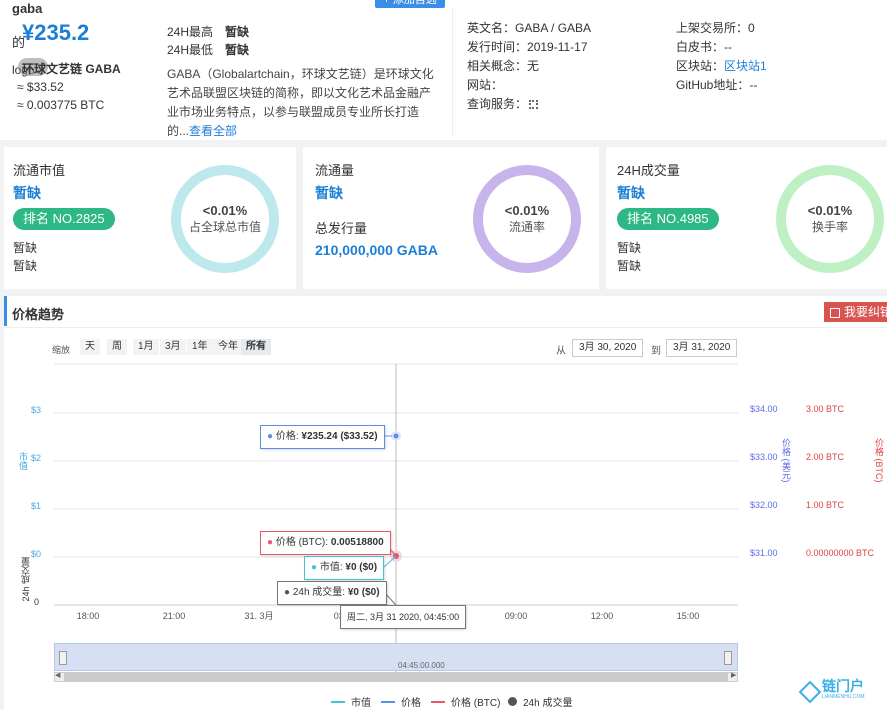  Describe the element at coordinates (491, 28) in the screenshot. I see `en-name-label: 英文名：` at that location.